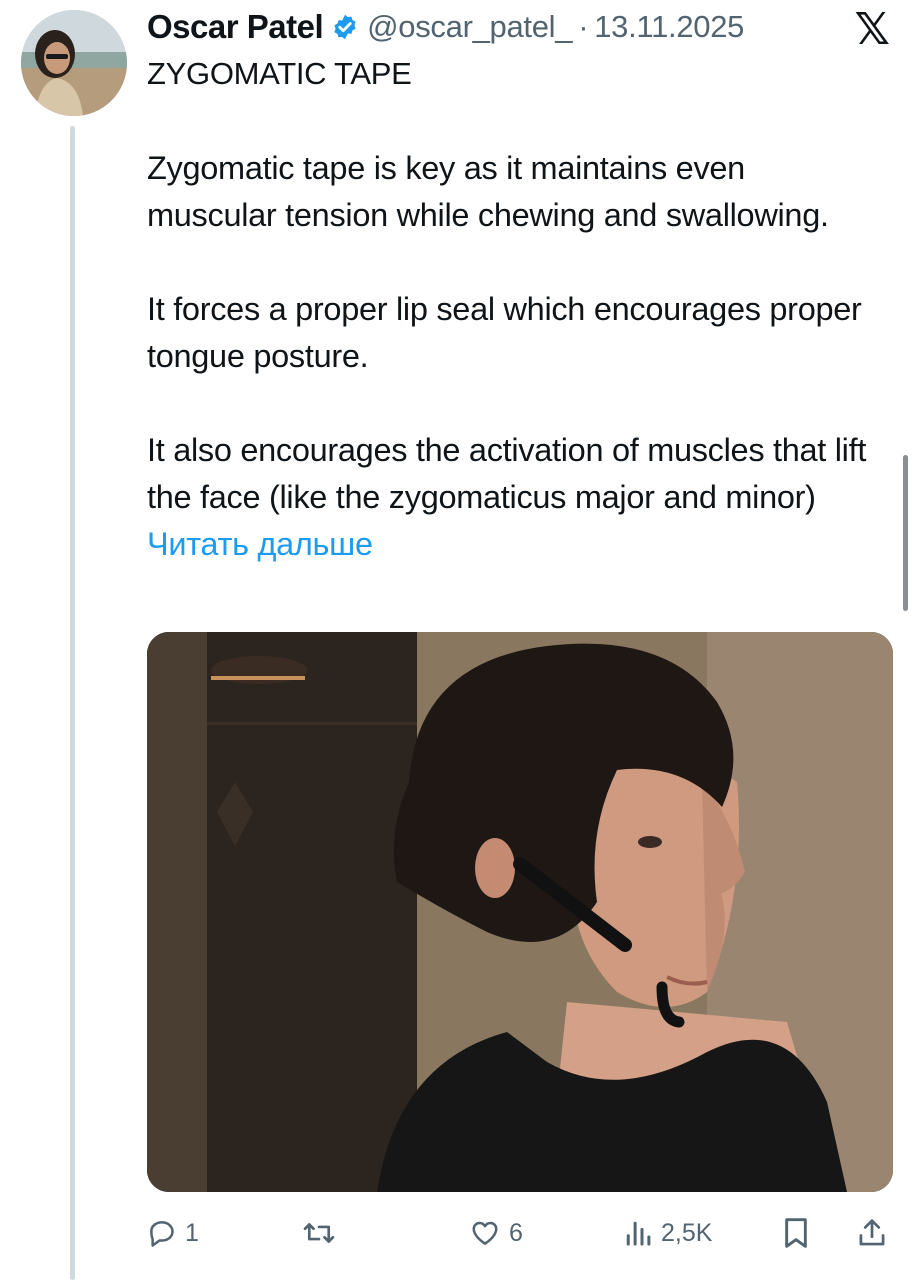 The width and height of the screenshot is (914, 1280). What do you see at coordinates (345, 27) in the screenshot?
I see `verified-badge-icon` at bounding box center [345, 27].